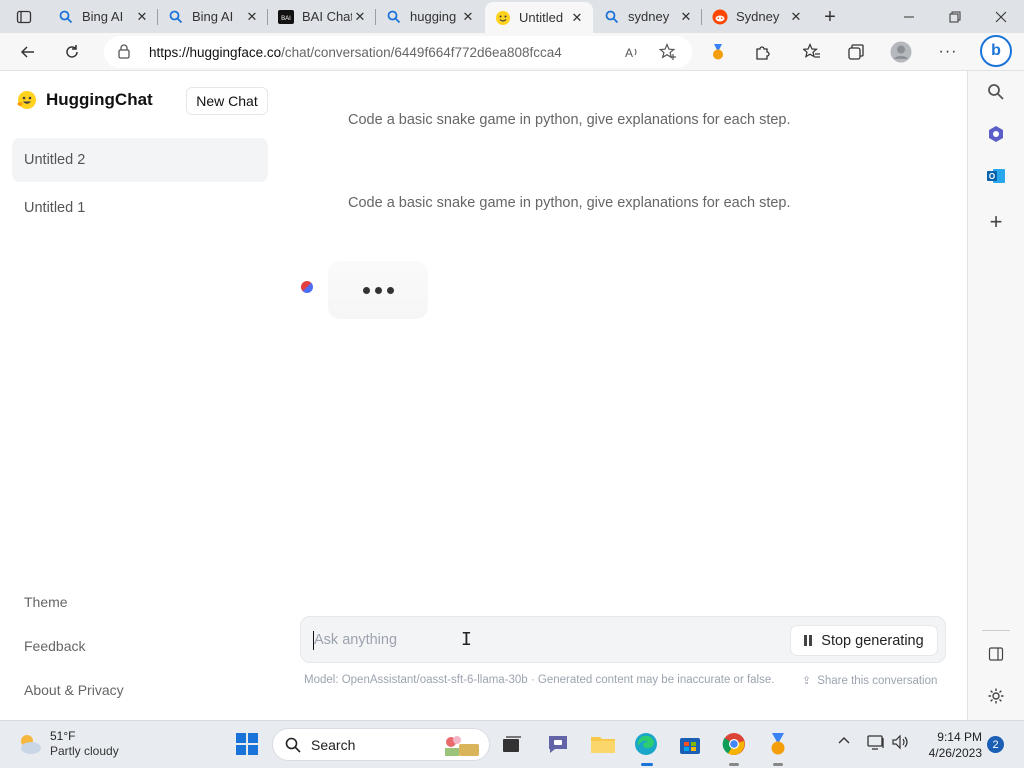 The width and height of the screenshot is (1024, 768). What do you see at coordinates (952, 745) in the screenshot?
I see `clock: 9:14 PM 4/26/2023` at bounding box center [952, 745].